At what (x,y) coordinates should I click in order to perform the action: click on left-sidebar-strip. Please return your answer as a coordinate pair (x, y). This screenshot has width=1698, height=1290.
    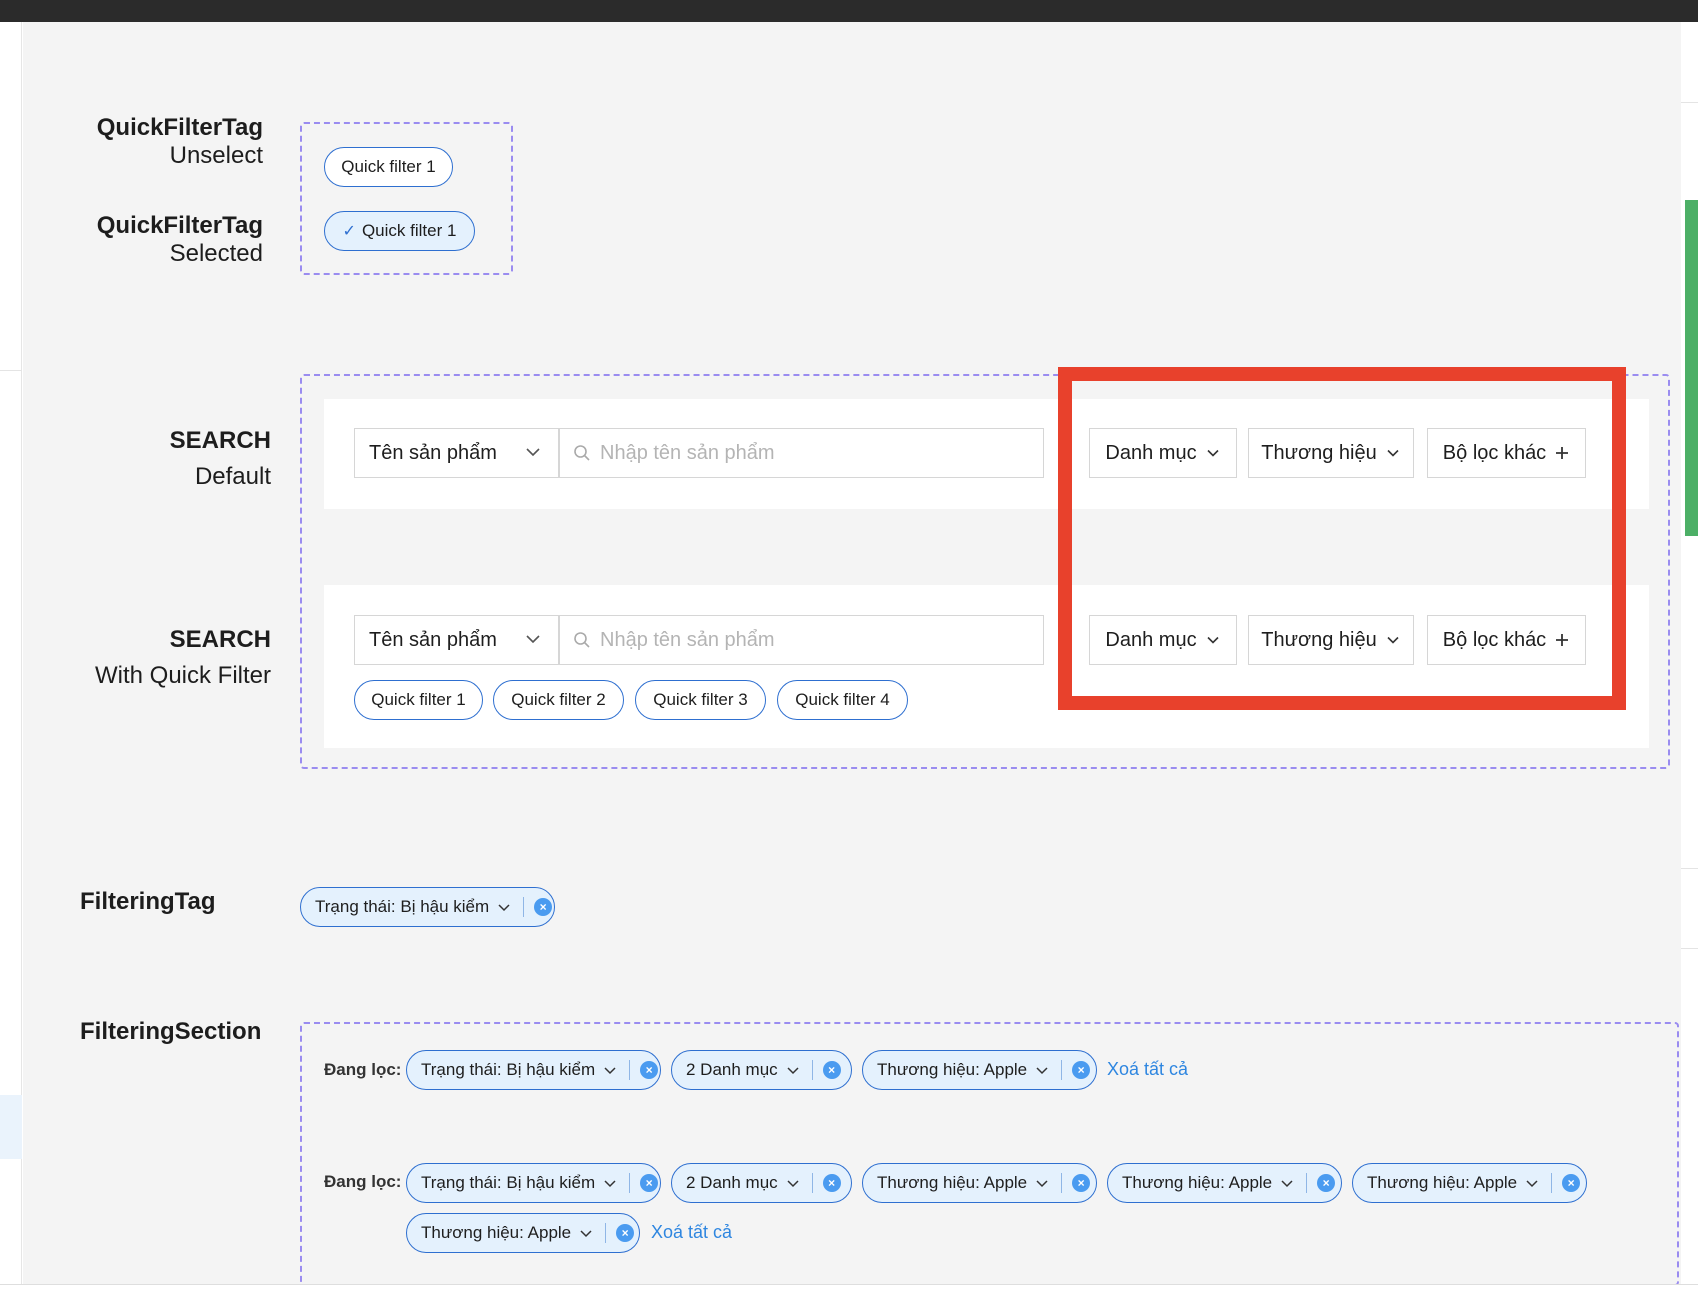
    Looking at the image, I should click on (11, 656).